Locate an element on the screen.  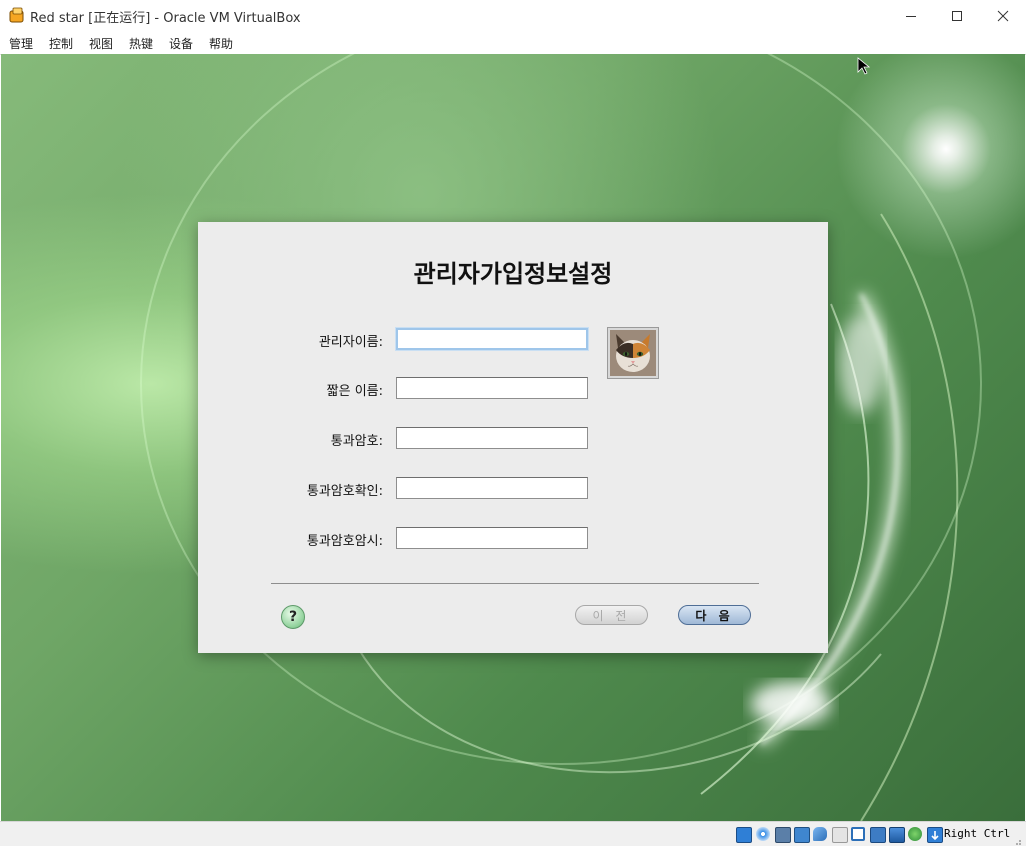
virtualbox-app-icon is located at coordinates (17, 15).